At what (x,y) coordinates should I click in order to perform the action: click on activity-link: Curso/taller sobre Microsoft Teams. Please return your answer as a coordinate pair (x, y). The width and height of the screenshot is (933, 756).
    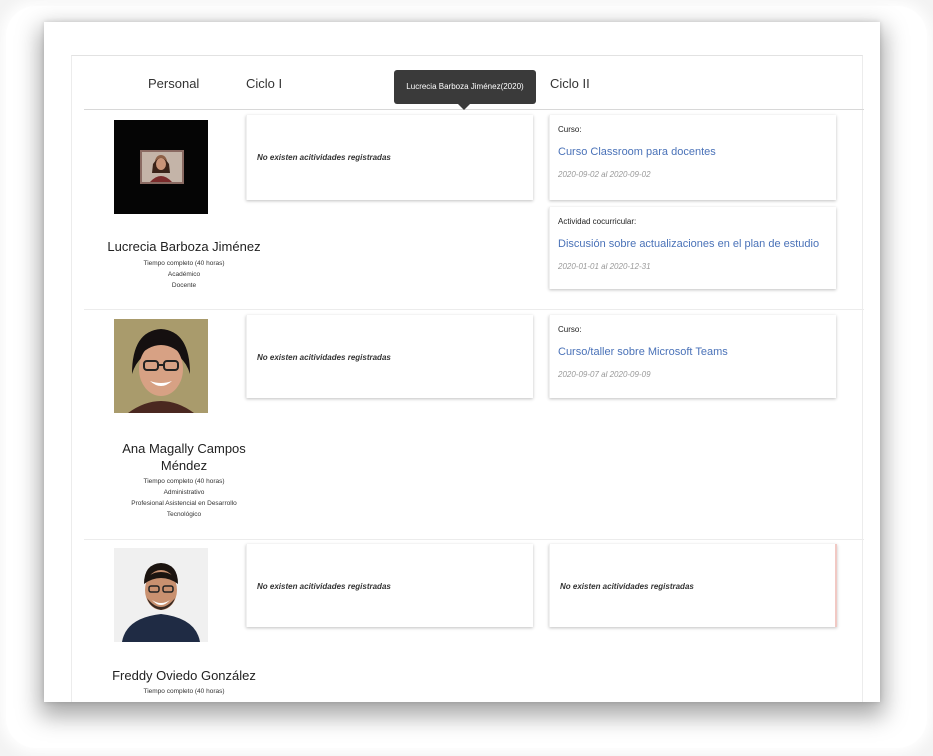
    Looking at the image, I should click on (643, 352).